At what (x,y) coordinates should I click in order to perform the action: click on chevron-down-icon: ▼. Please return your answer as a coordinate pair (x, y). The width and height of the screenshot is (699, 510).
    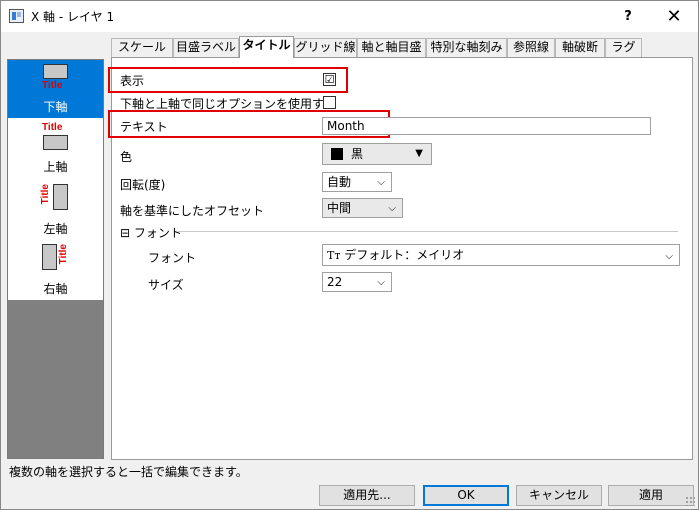
    Looking at the image, I should click on (419, 153).